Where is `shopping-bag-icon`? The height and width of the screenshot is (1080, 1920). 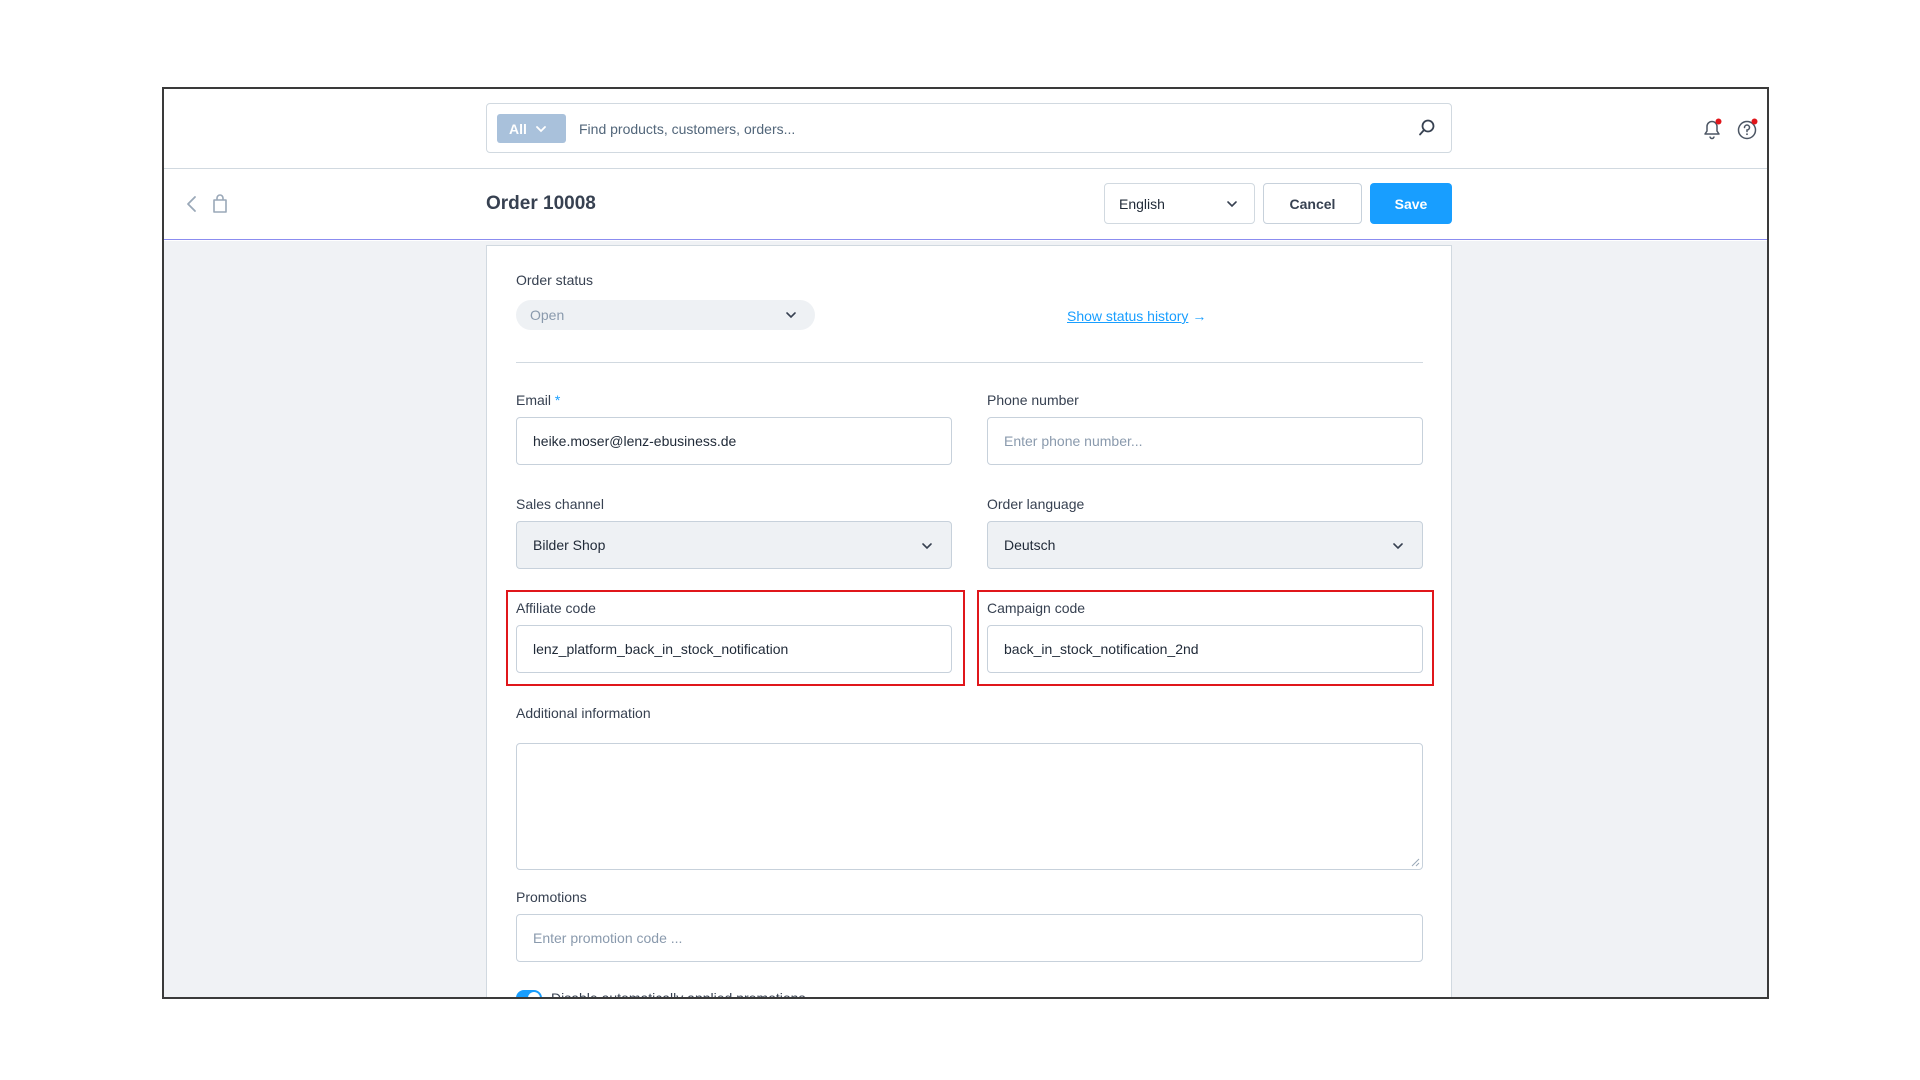 shopping-bag-icon is located at coordinates (220, 203).